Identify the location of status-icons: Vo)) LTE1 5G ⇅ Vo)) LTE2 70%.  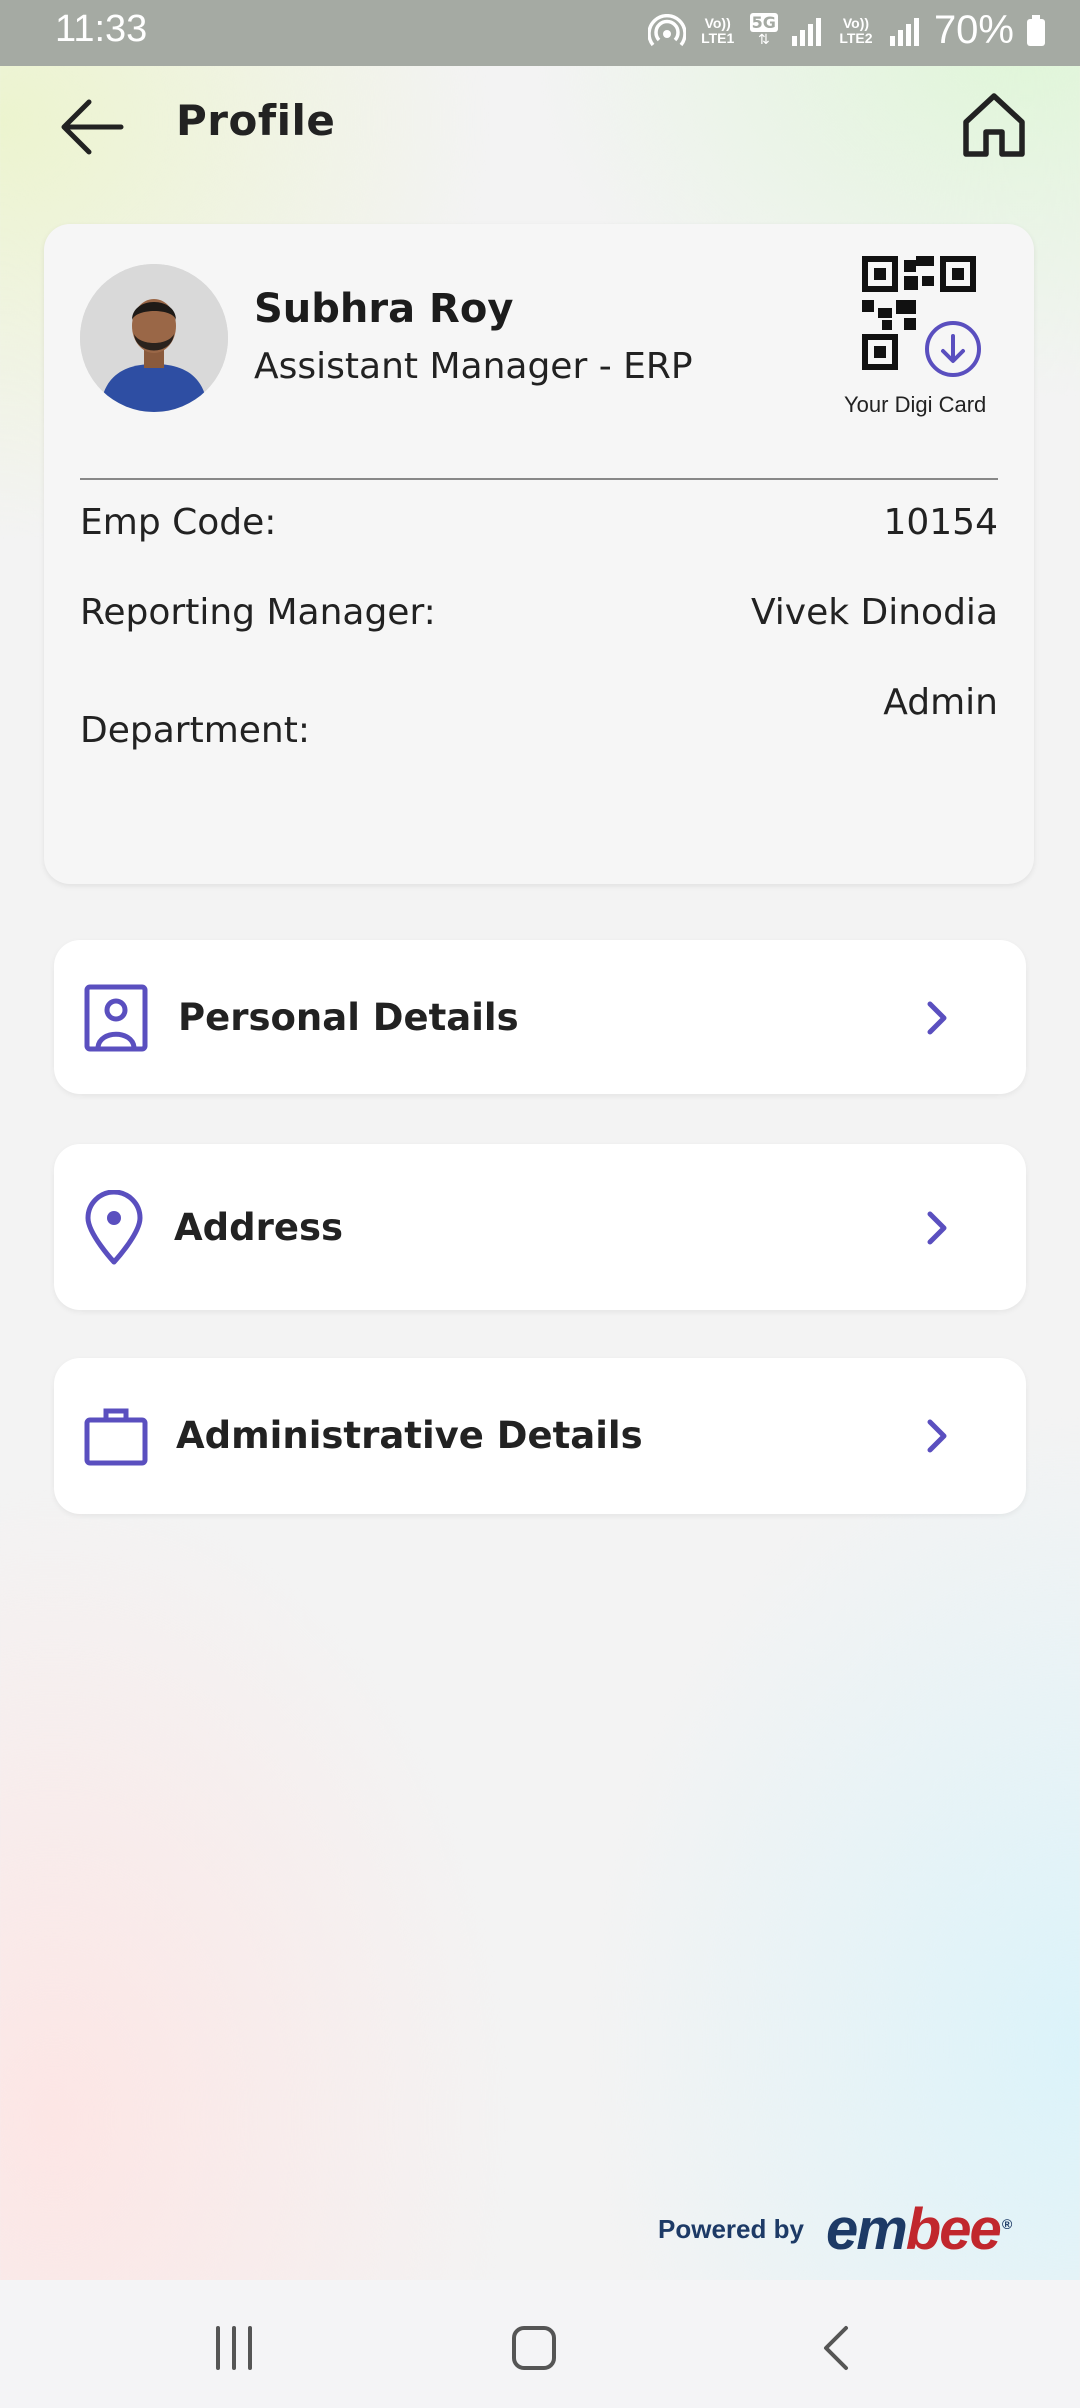
(846, 30).